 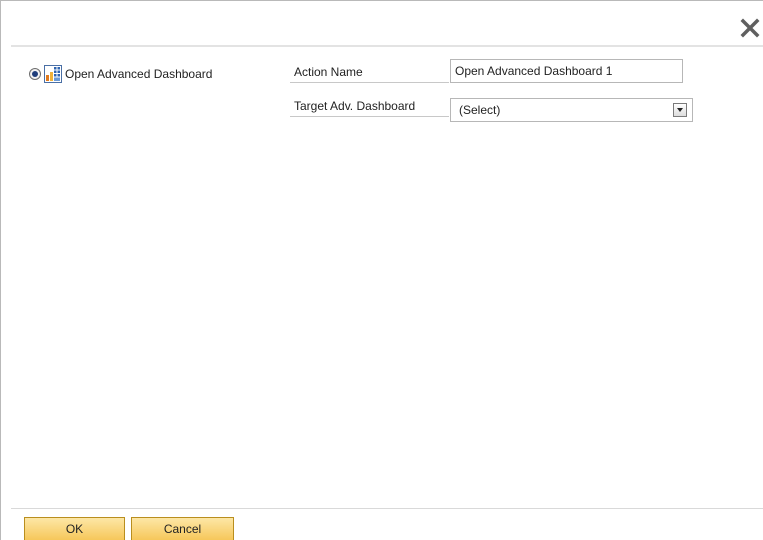 I want to click on ok-button: OK, so click(x=74, y=528).